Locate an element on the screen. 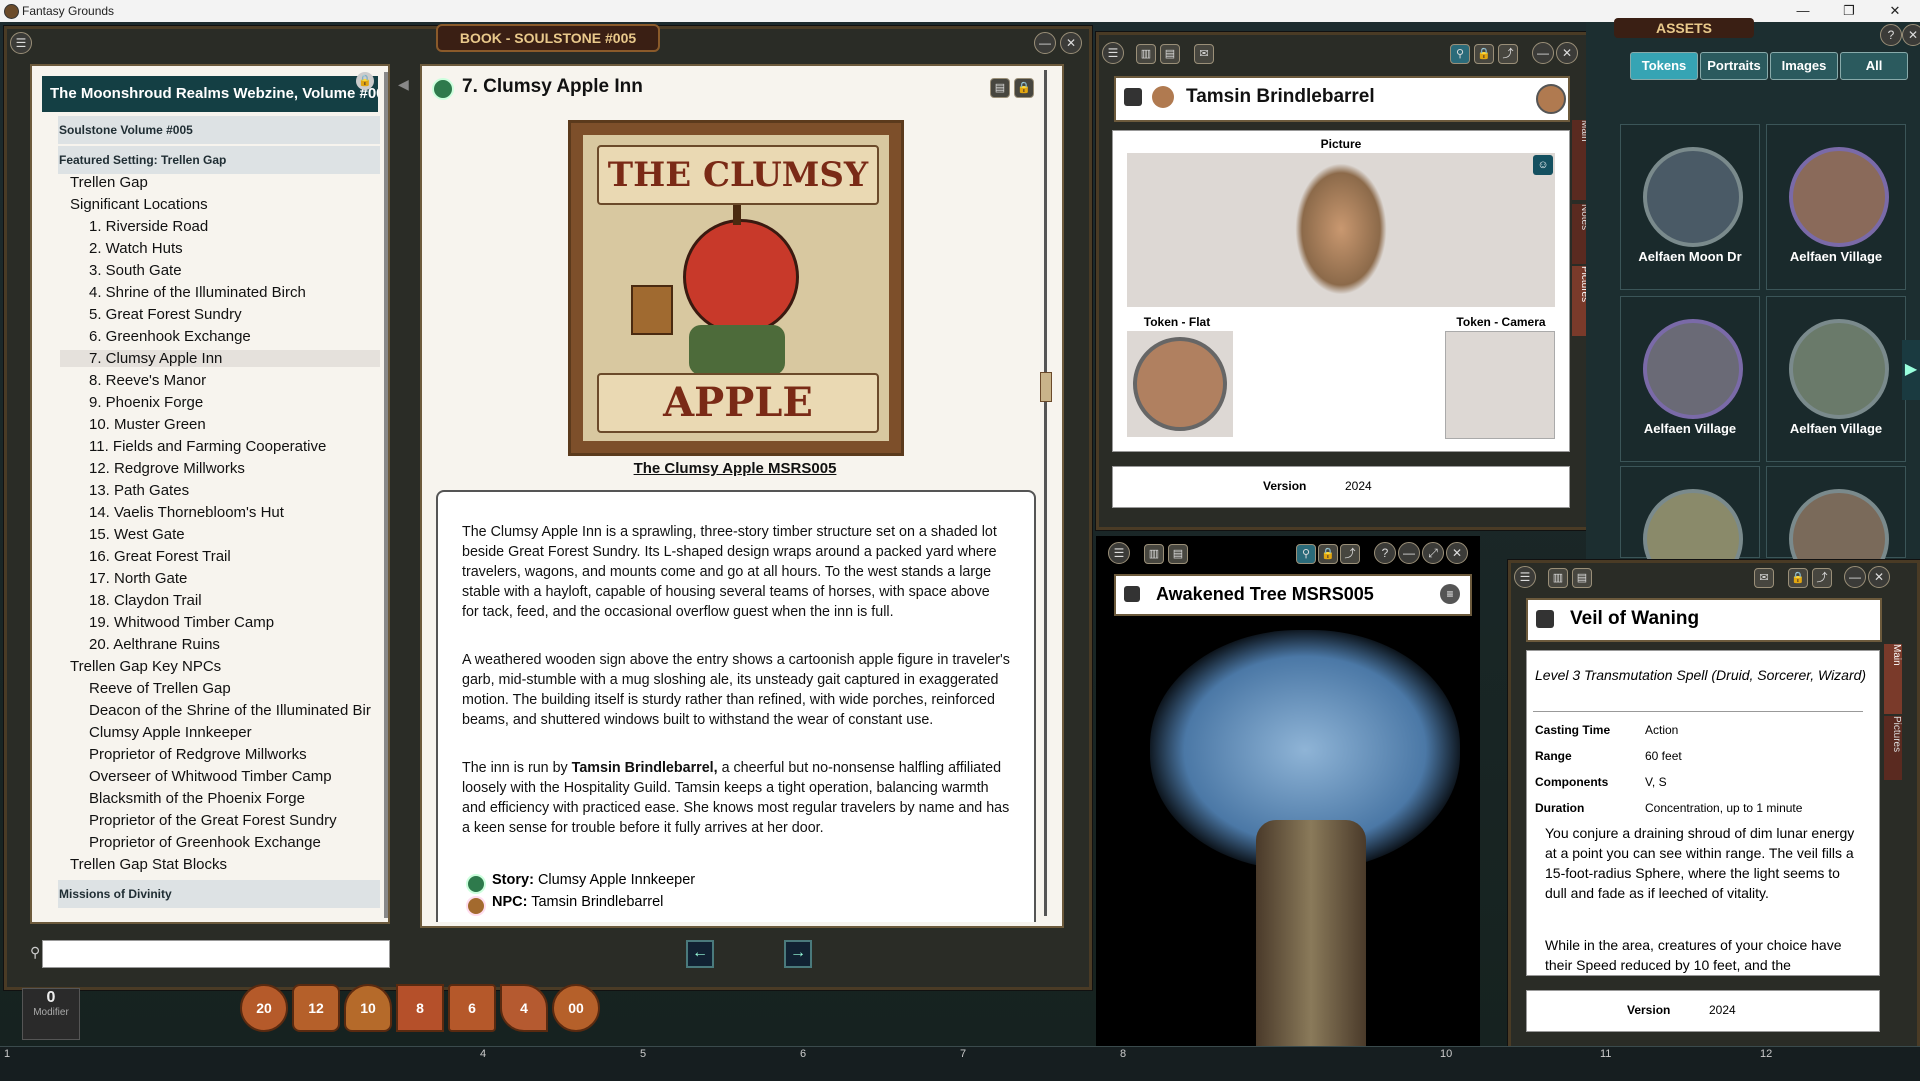 The image size is (1920, 1081). die-icon: 8 is located at coordinates (420, 1008).